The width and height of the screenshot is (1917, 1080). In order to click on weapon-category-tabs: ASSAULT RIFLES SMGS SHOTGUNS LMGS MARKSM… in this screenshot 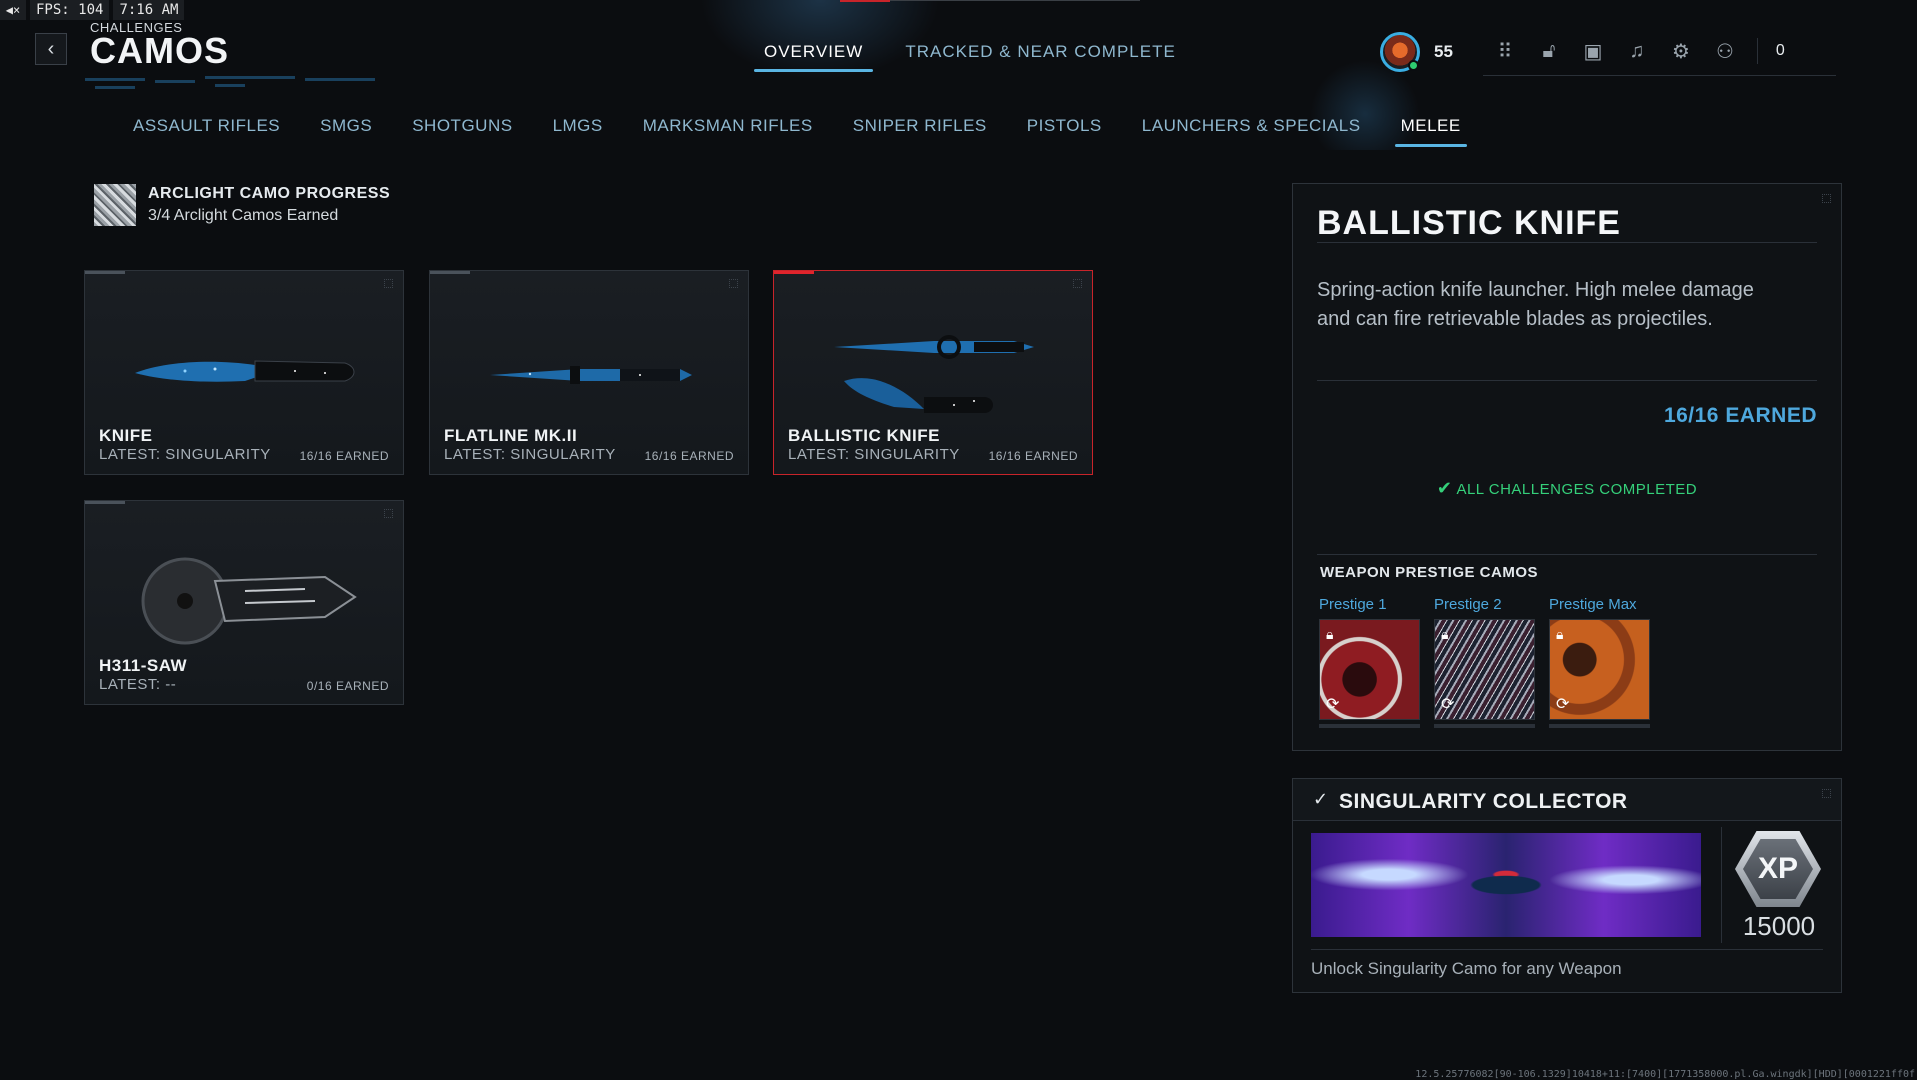, I will do `click(800, 131)`.